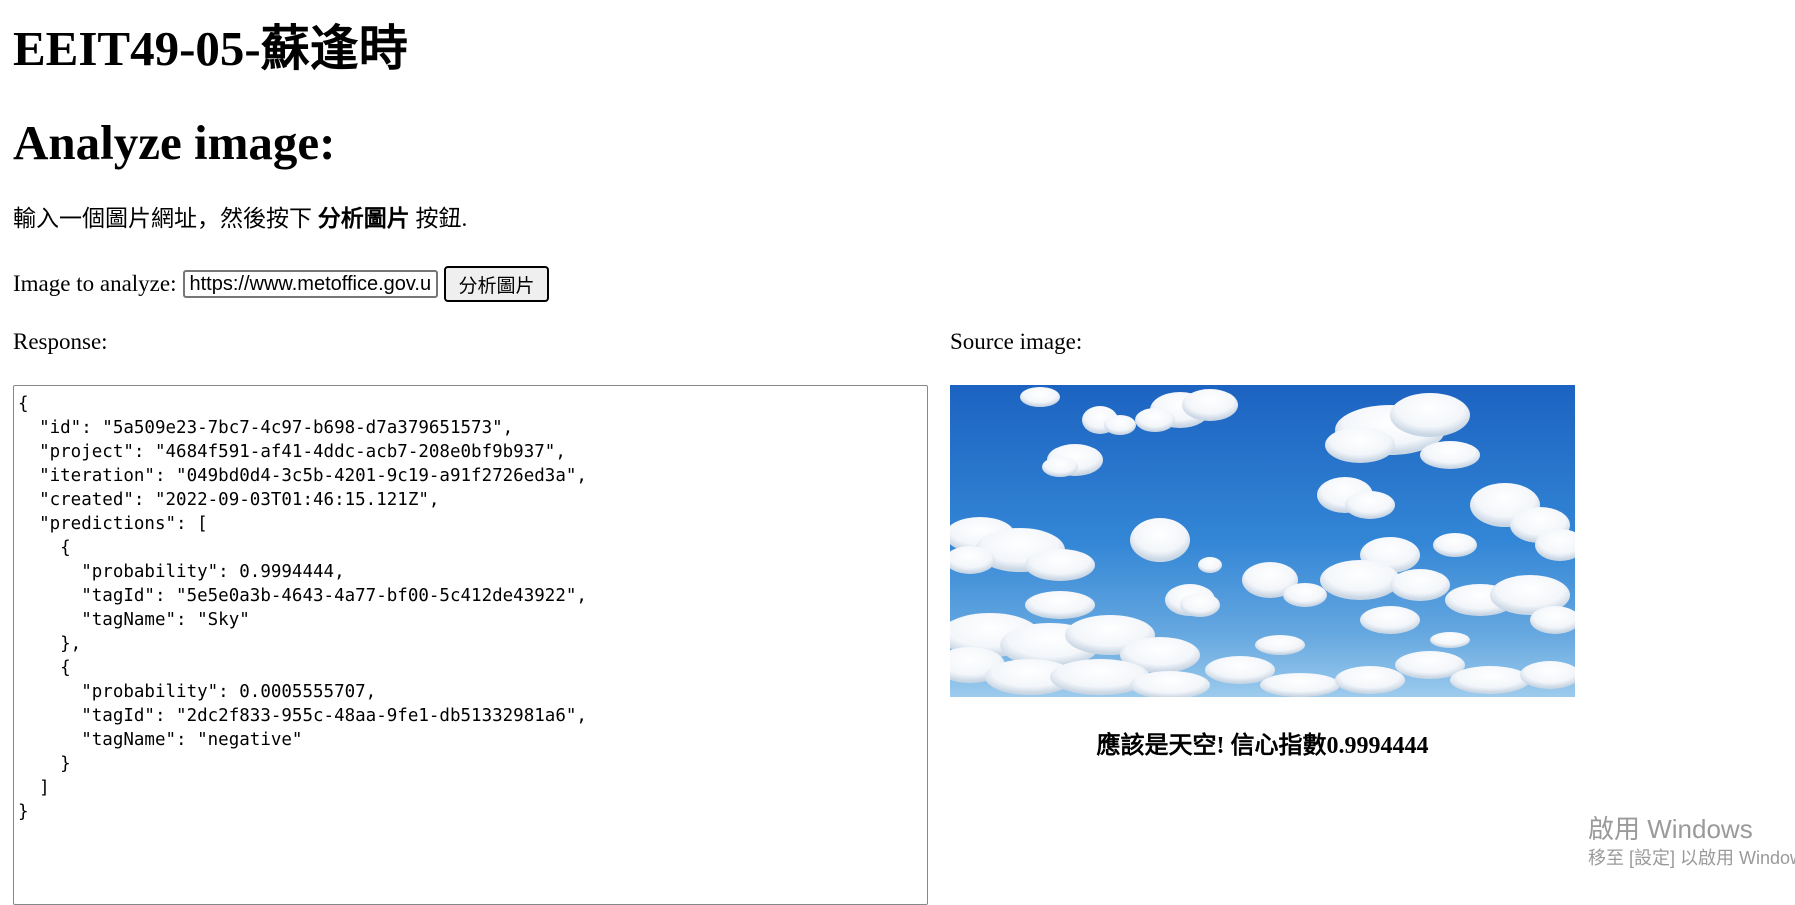 The width and height of the screenshot is (1795, 905). What do you see at coordinates (1691, 858) in the screenshot?
I see `watermark-subtitle: 移至 [設定] 以啟用 Windows。` at bounding box center [1691, 858].